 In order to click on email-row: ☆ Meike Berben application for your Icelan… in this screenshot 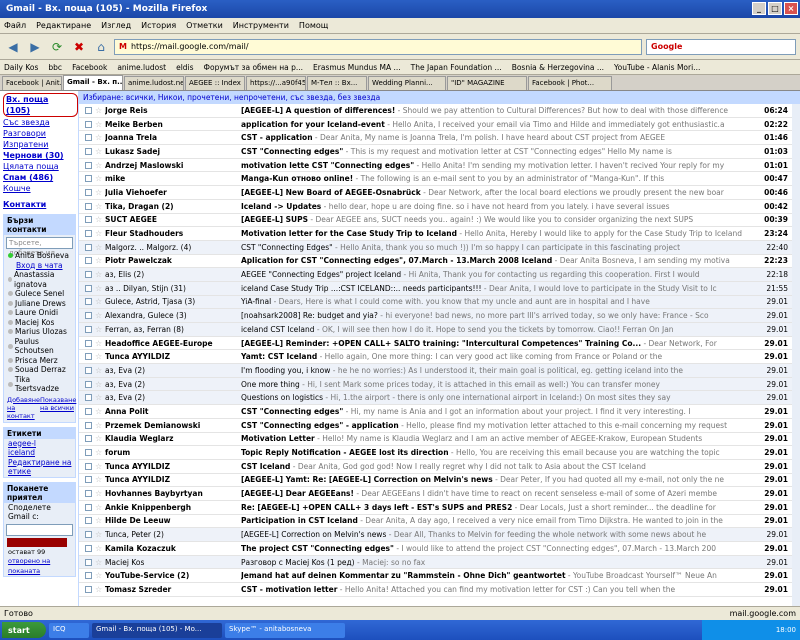, I will do `click(435, 124)`.